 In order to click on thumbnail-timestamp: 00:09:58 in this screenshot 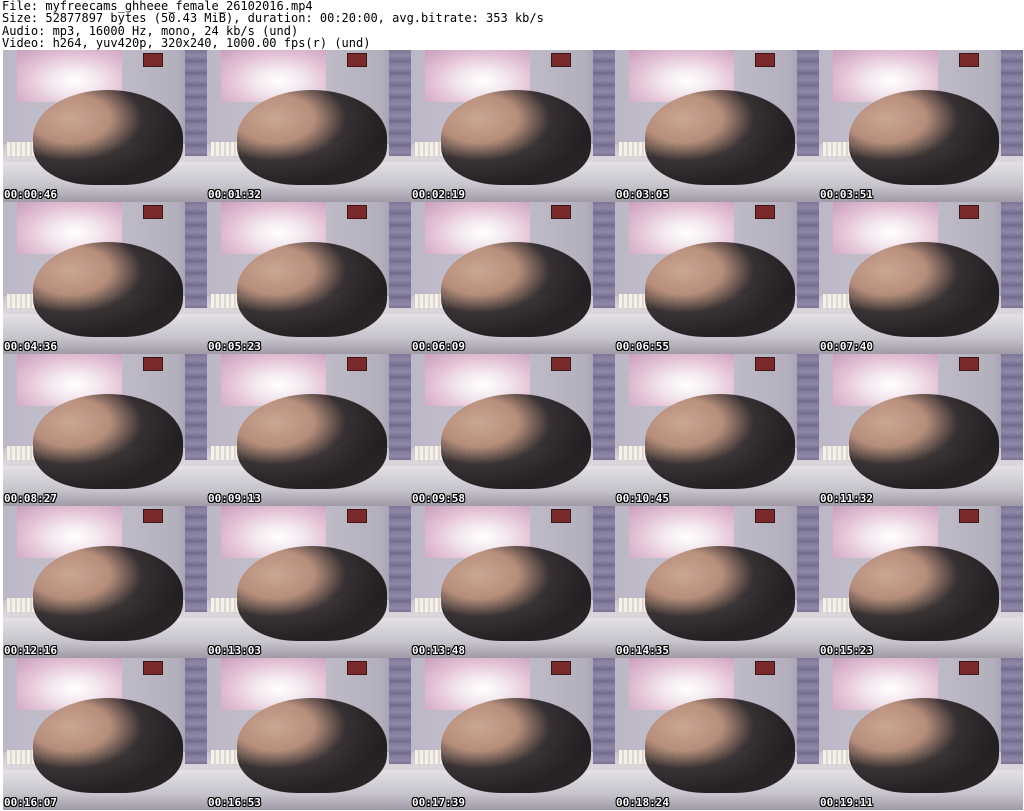, I will do `click(438, 498)`.